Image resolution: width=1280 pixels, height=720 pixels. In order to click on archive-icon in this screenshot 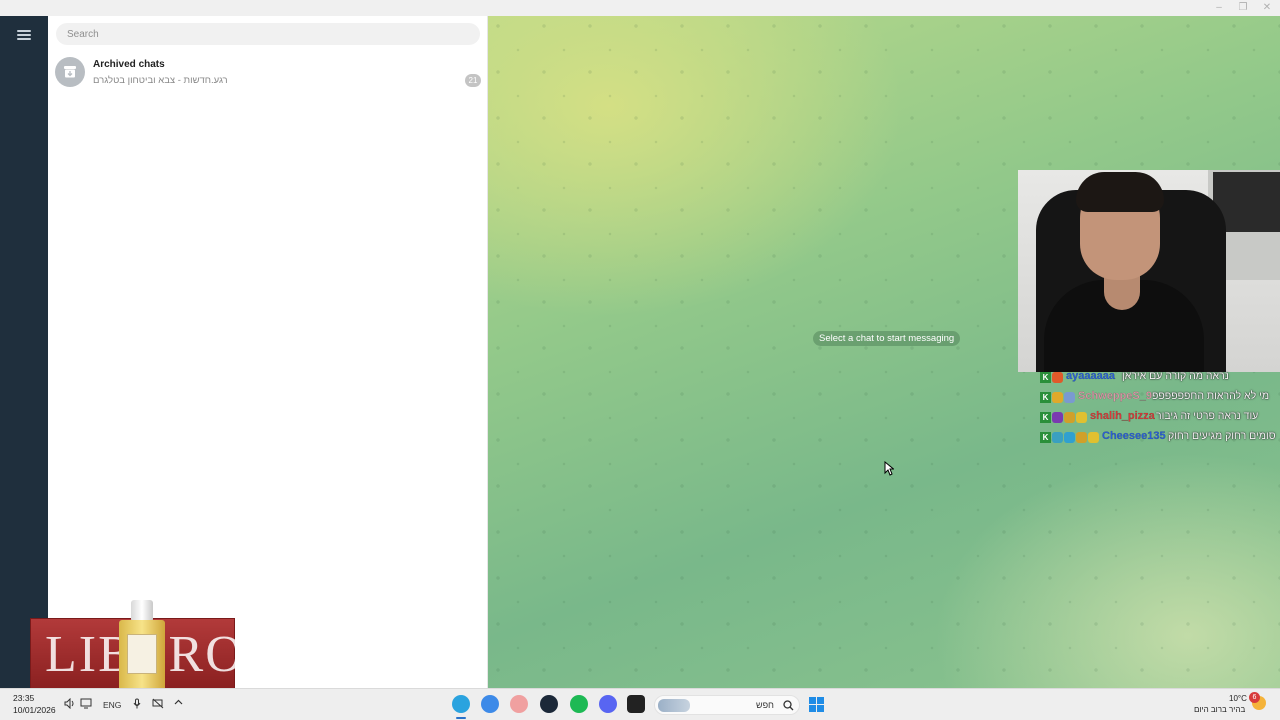, I will do `click(70, 72)`.